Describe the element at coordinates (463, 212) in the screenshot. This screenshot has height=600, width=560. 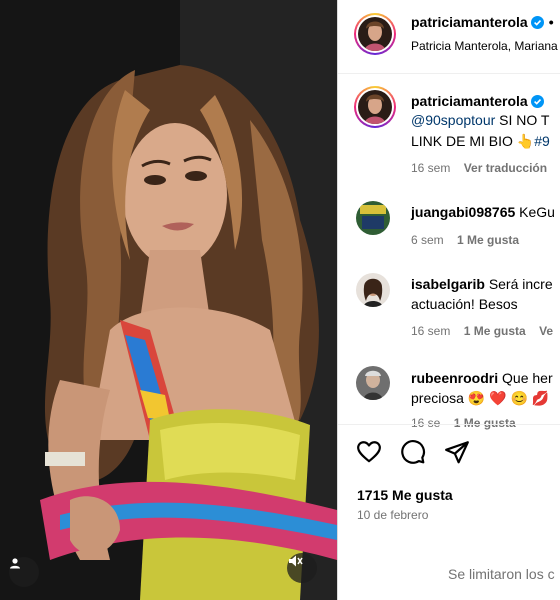
I see `comment-username: juangabi098765` at that location.